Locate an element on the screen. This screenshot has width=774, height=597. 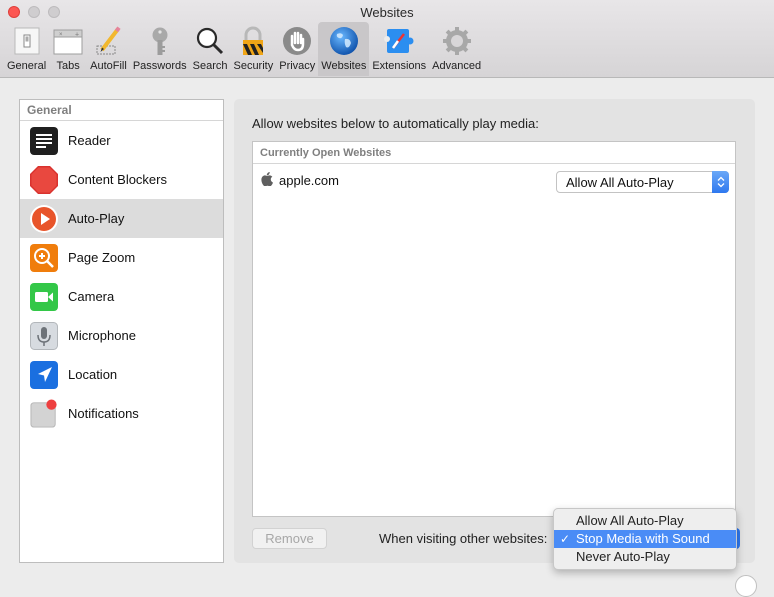
sidebar-item-notifications: Notifications is located at coordinates (121, 413).